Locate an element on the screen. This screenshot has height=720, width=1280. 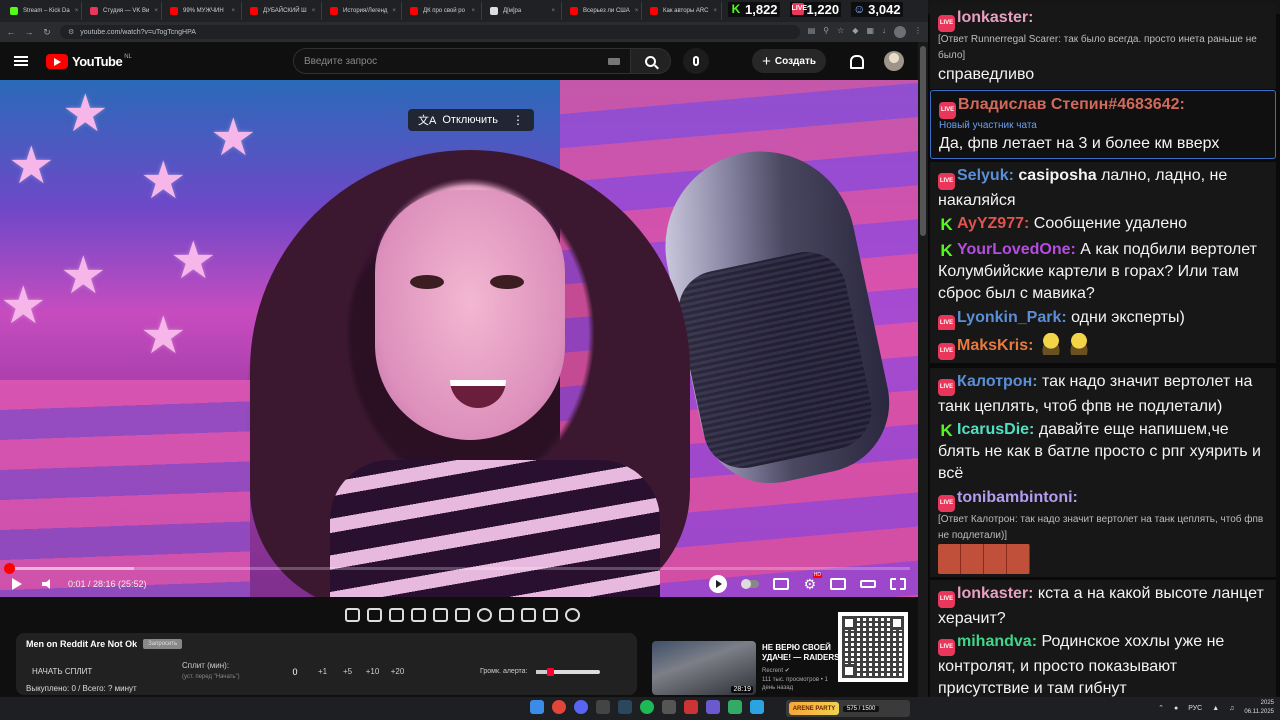
chat-username: IcarusDie: is located at coordinates (995, 429).